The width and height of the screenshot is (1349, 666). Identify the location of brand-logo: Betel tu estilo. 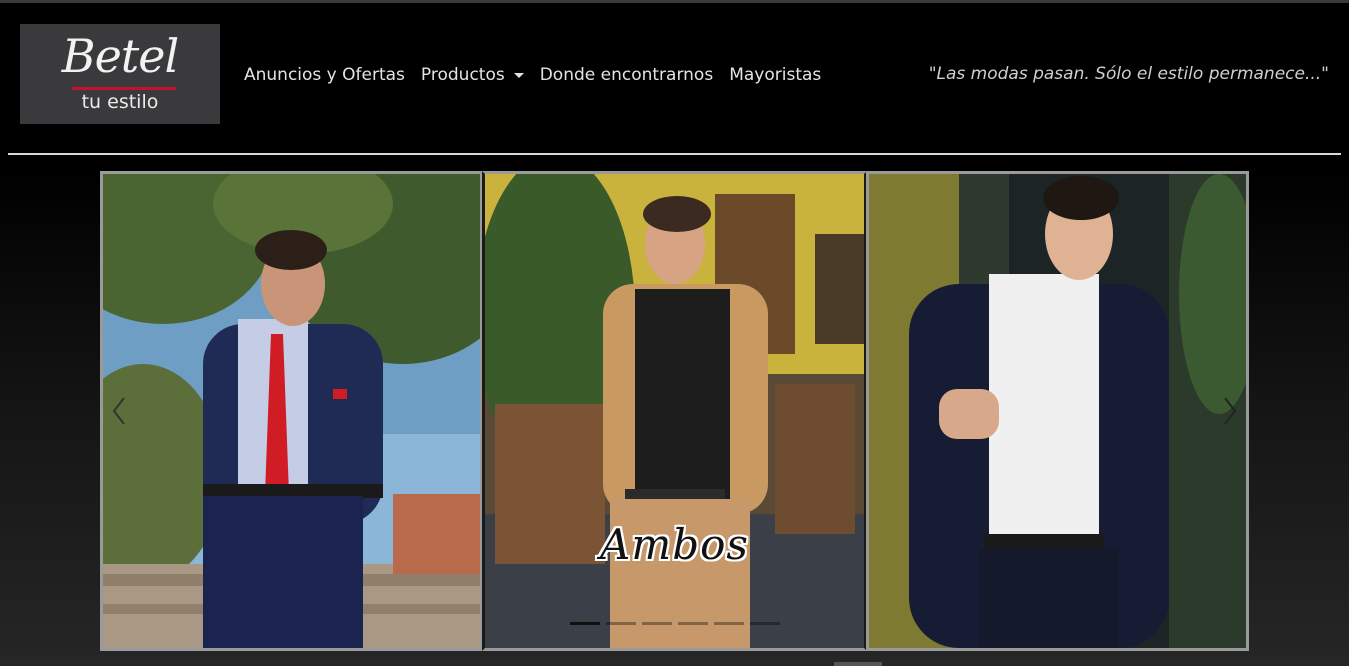
(120, 74).